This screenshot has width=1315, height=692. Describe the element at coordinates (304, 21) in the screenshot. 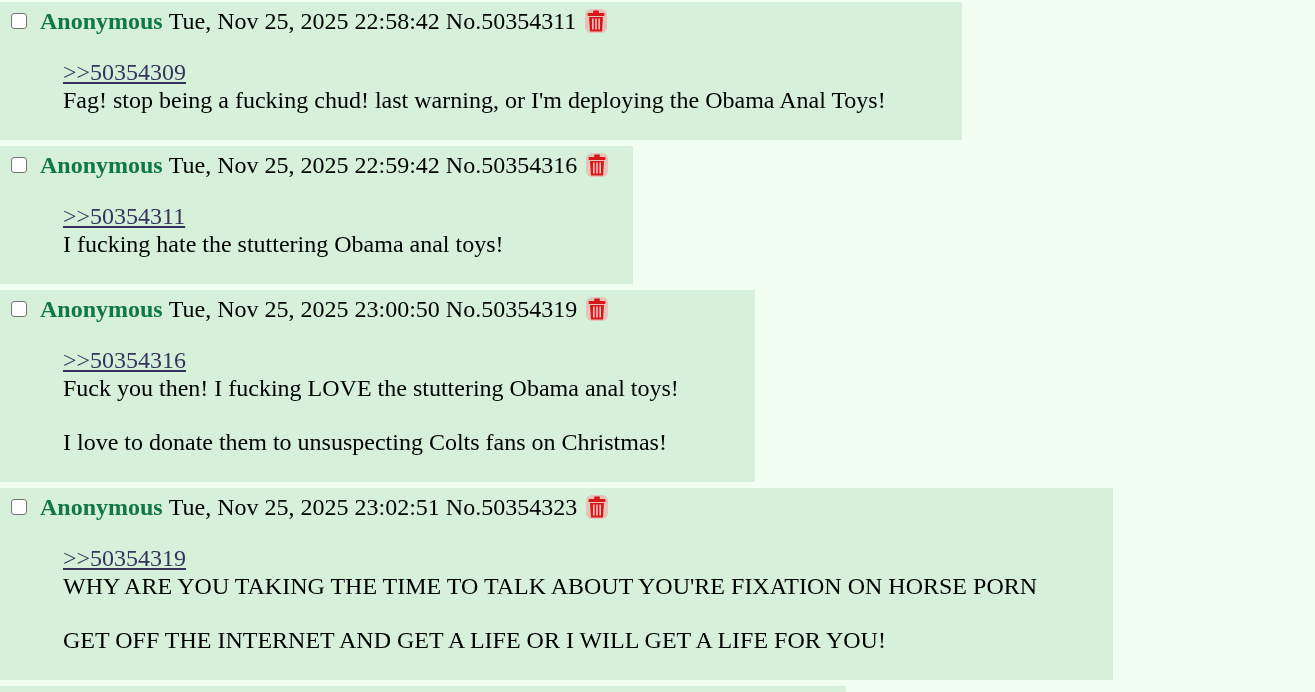

I see `post-date: Tue, Nov 25, 2025 22:58:42` at that location.